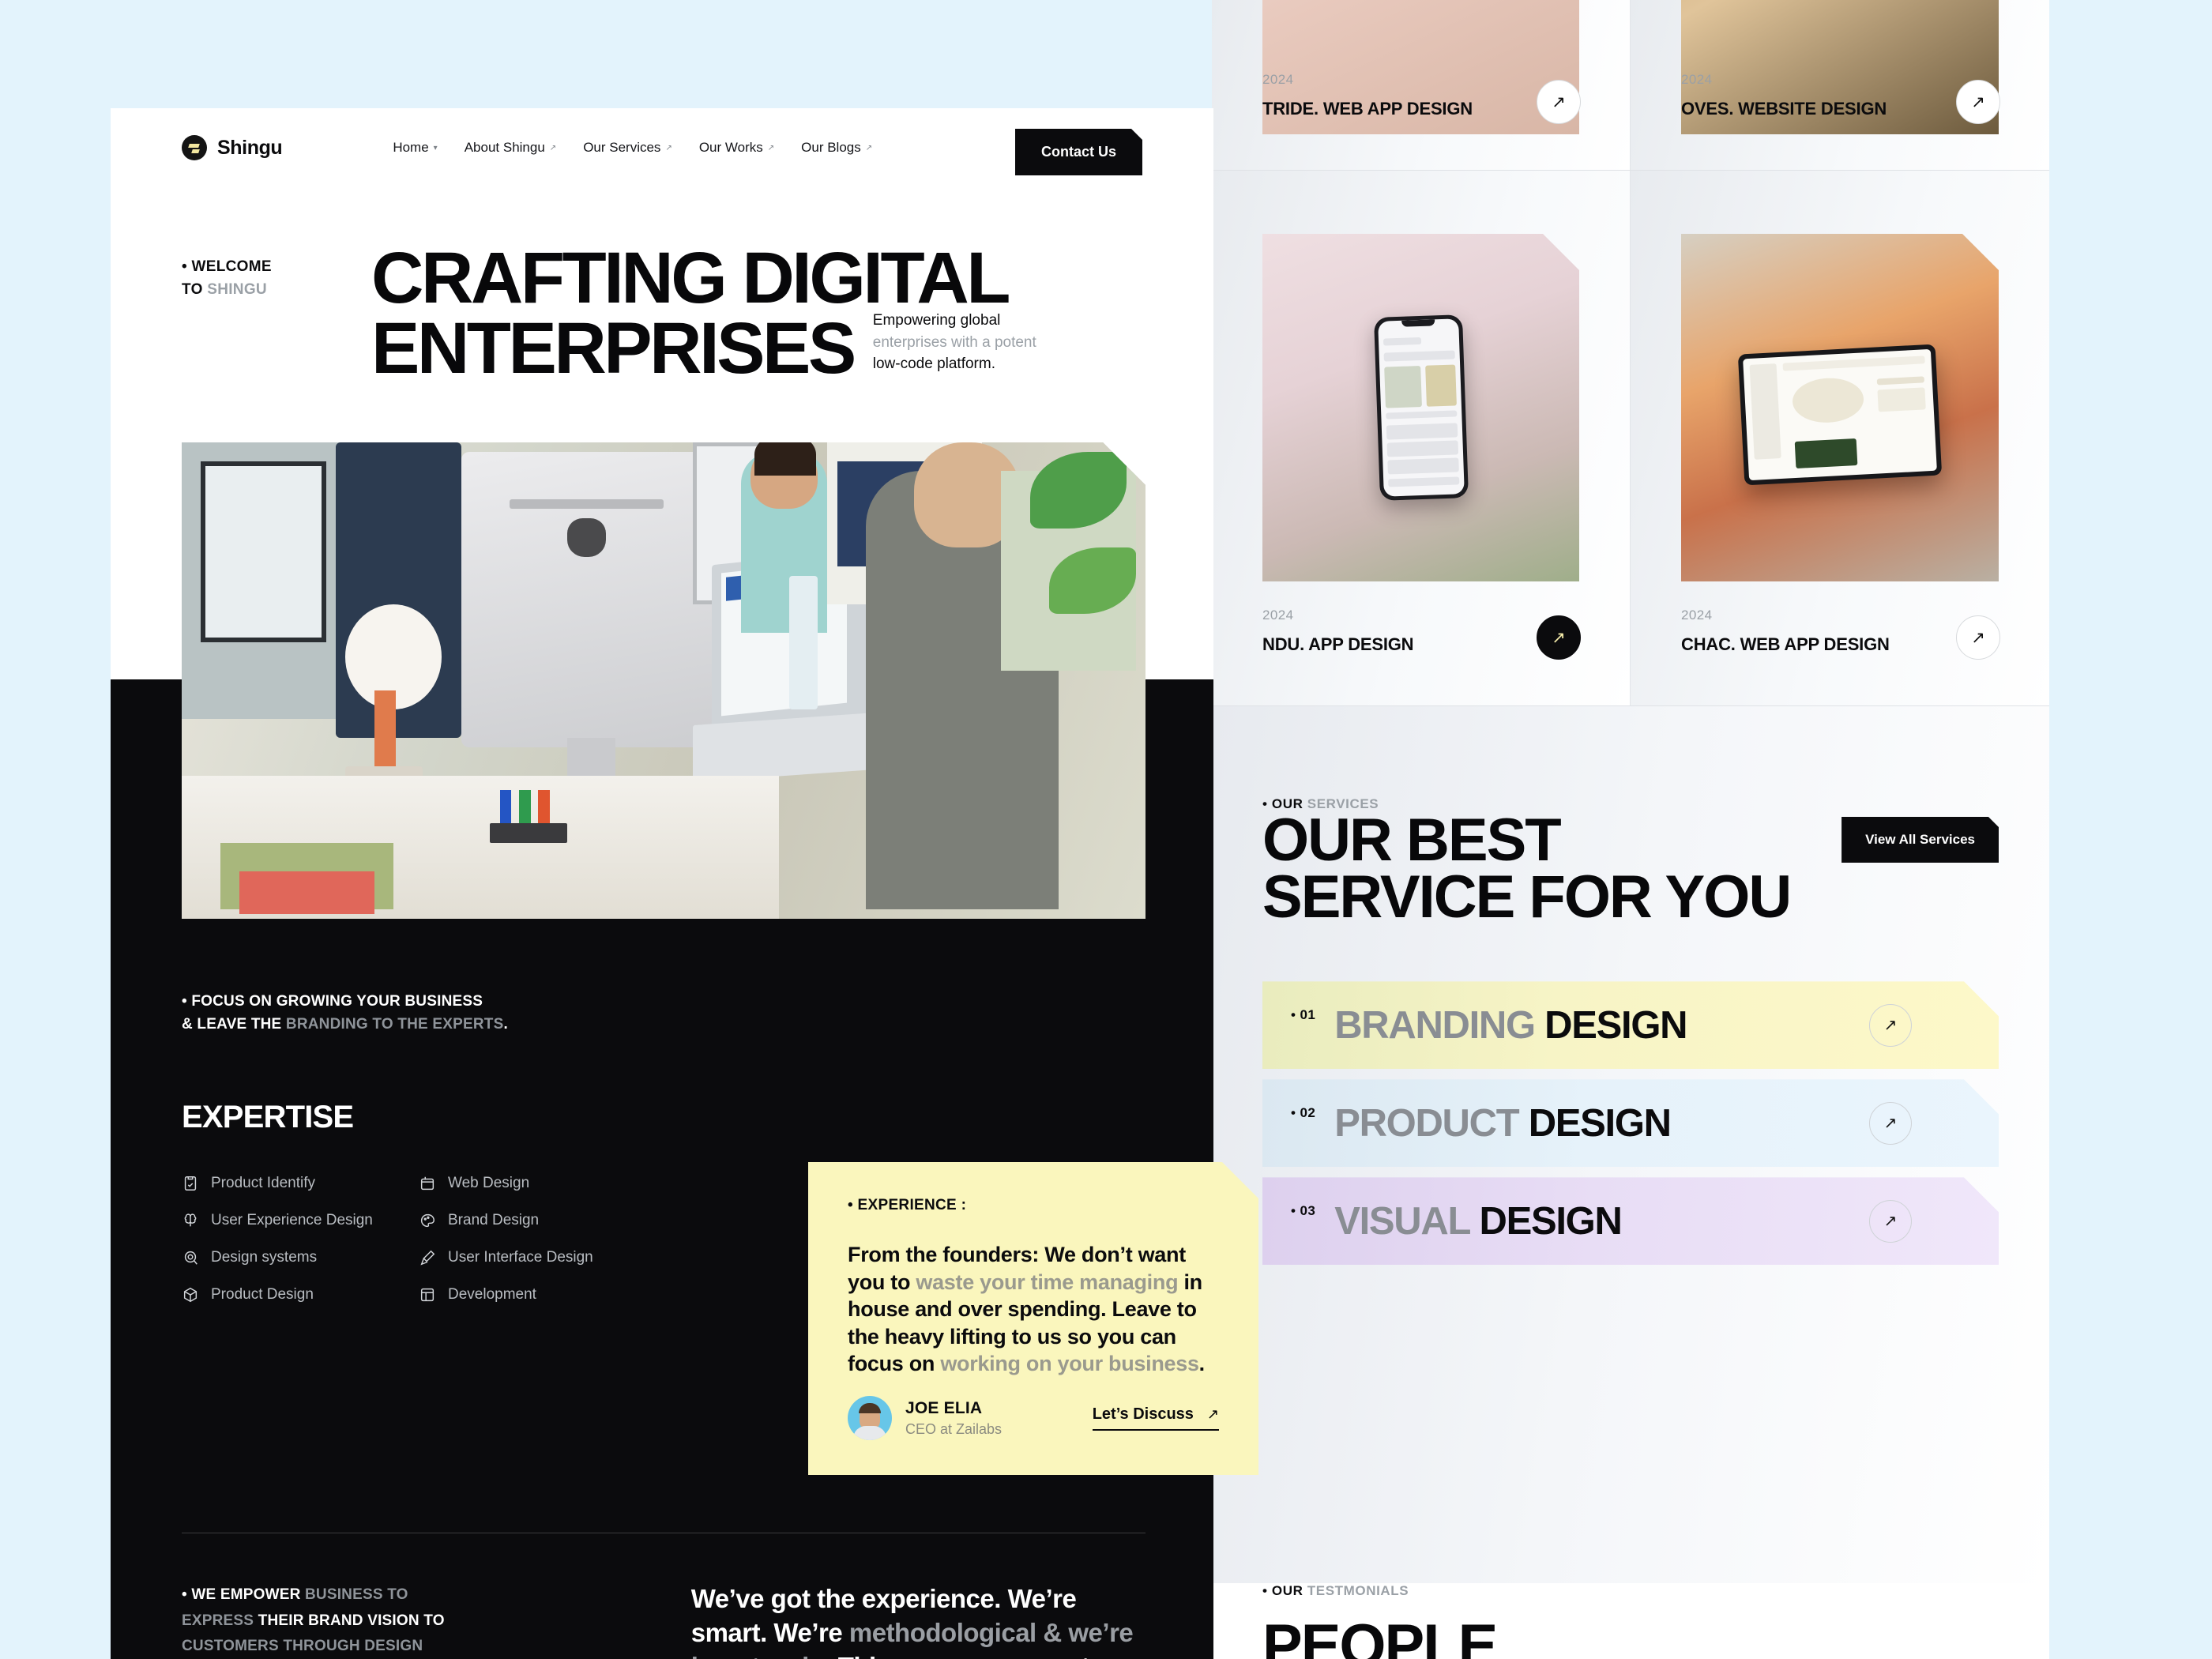  What do you see at coordinates (301, 1221) in the screenshot?
I see `expertise-item-user-experience-design: User Experience Design` at bounding box center [301, 1221].